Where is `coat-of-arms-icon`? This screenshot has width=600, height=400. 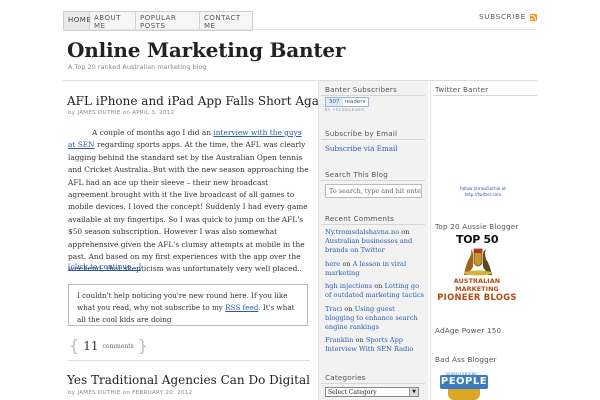 coat-of-arms-icon is located at coordinates (478, 262).